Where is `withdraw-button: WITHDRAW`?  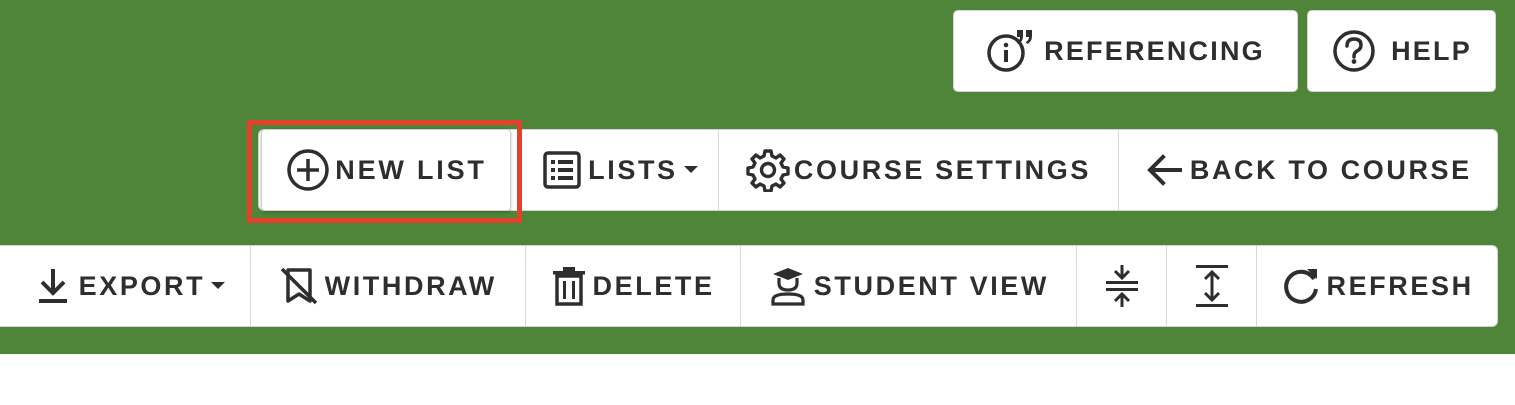 withdraw-button: WITHDRAW is located at coordinates (387, 286).